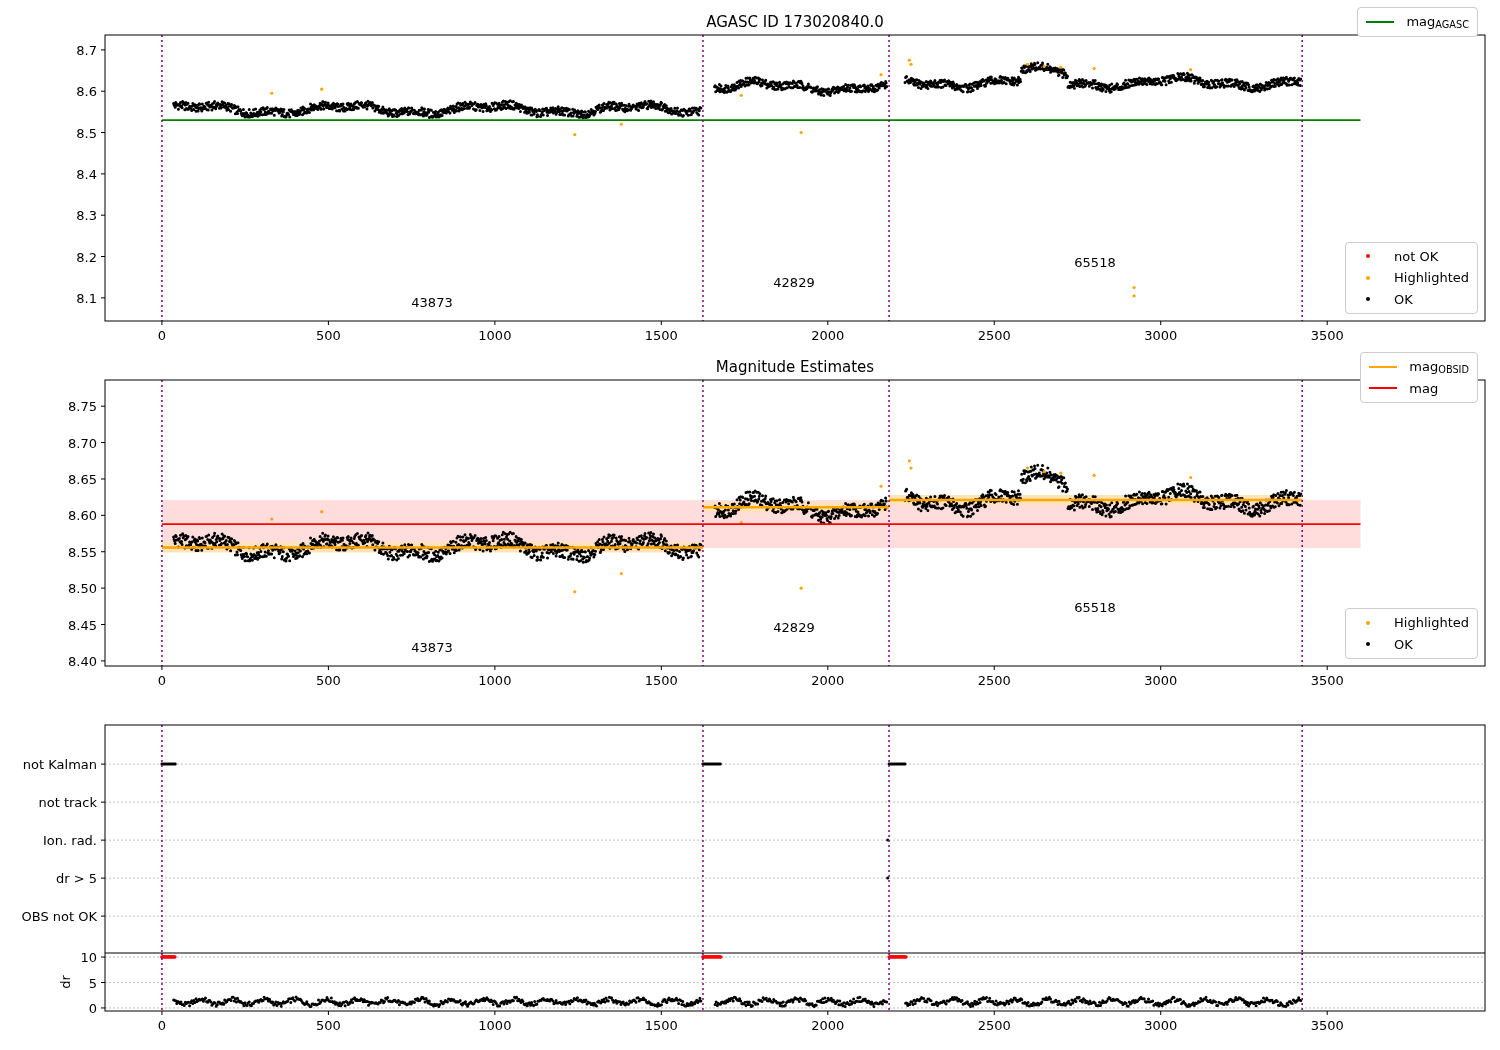 The image size is (1500, 1050). Describe the element at coordinates (92, 983) in the screenshot. I see `y-tick-label: 5` at that location.